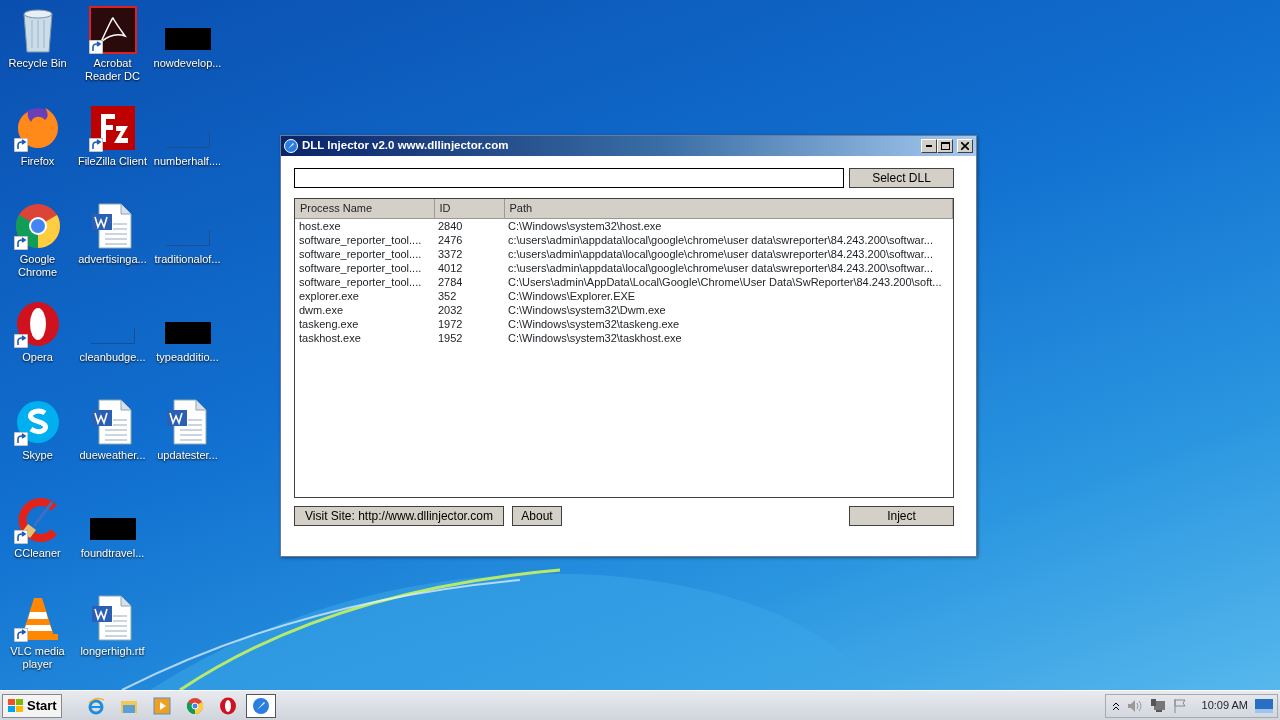  What do you see at coordinates (569, 178) in the screenshot?
I see `dll-path-field` at bounding box center [569, 178].